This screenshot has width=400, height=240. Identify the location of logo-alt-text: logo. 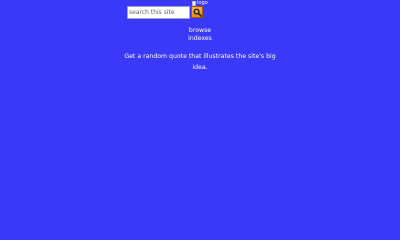
(202, 3).